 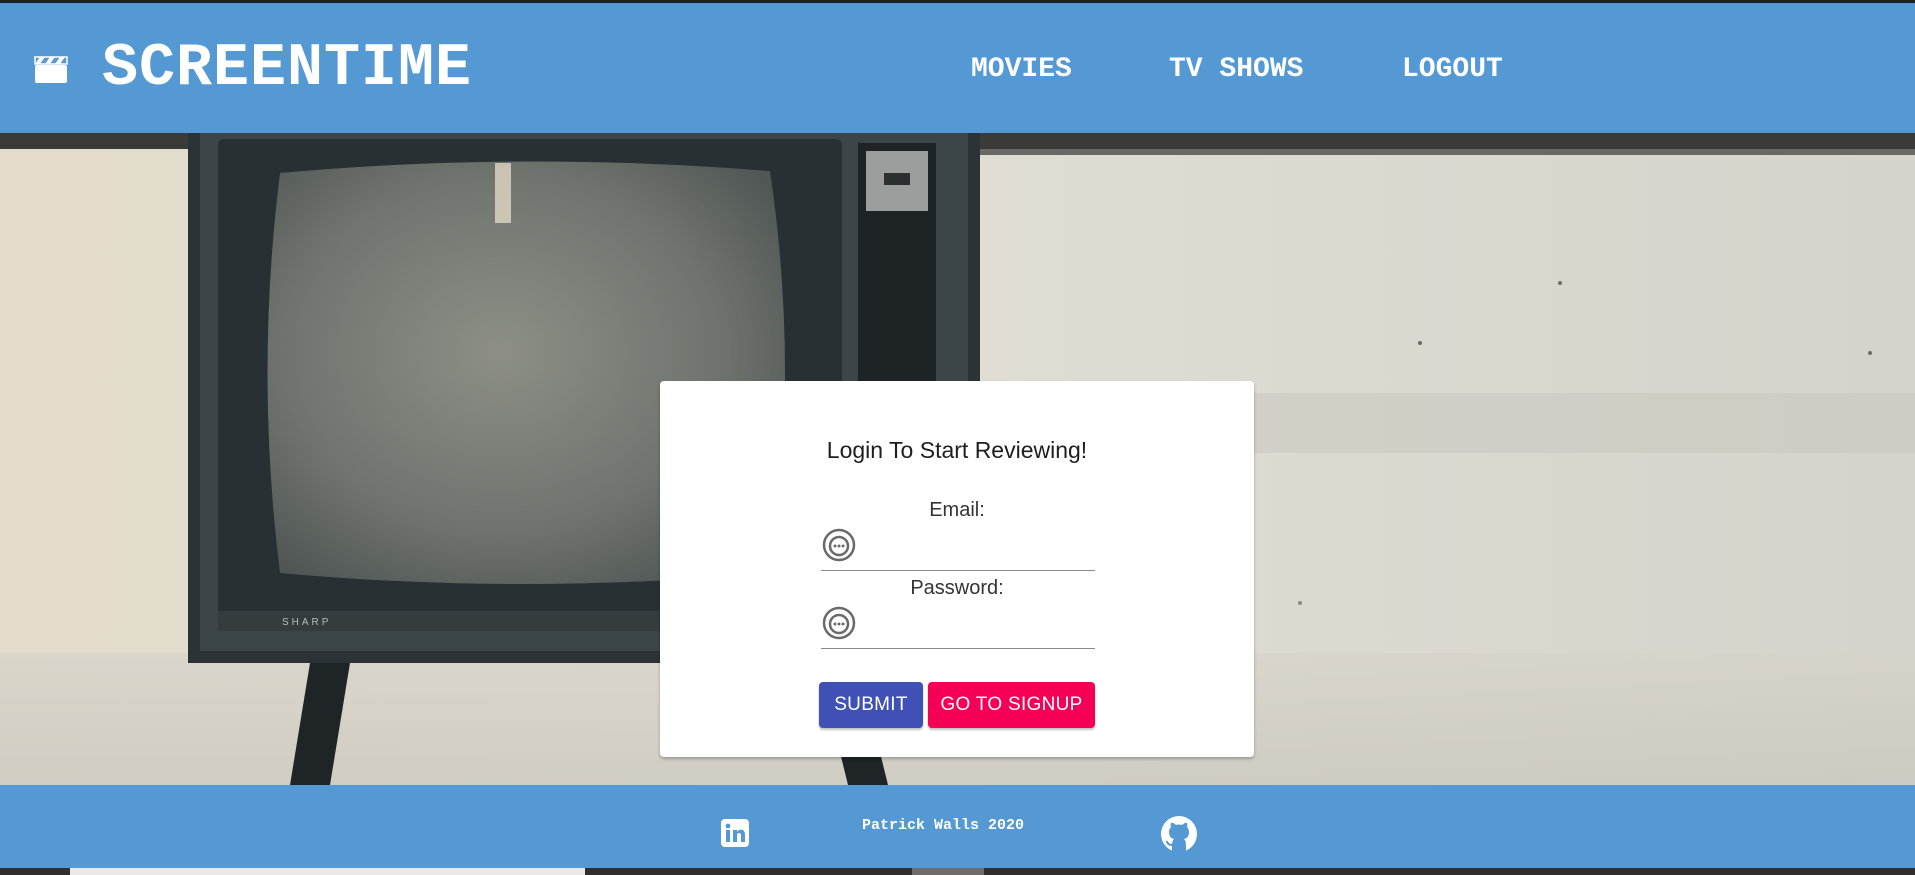 What do you see at coordinates (943, 825) in the screenshot?
I see `footer-copyright: Patrick Walls 2020` at bounding box center [943, 825].